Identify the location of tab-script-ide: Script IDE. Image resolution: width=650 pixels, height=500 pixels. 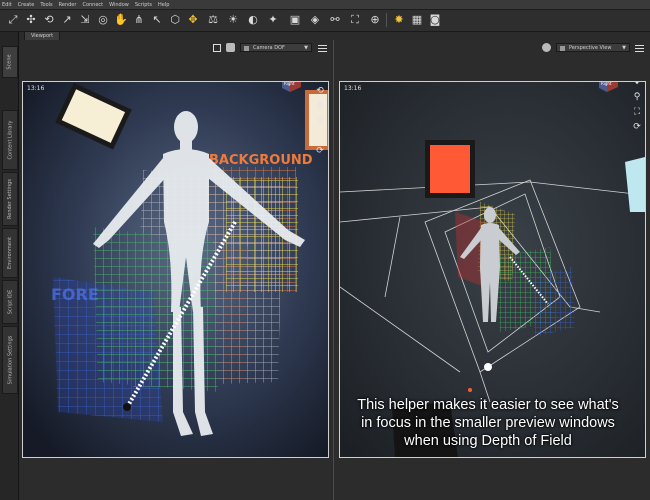
(10, 302).